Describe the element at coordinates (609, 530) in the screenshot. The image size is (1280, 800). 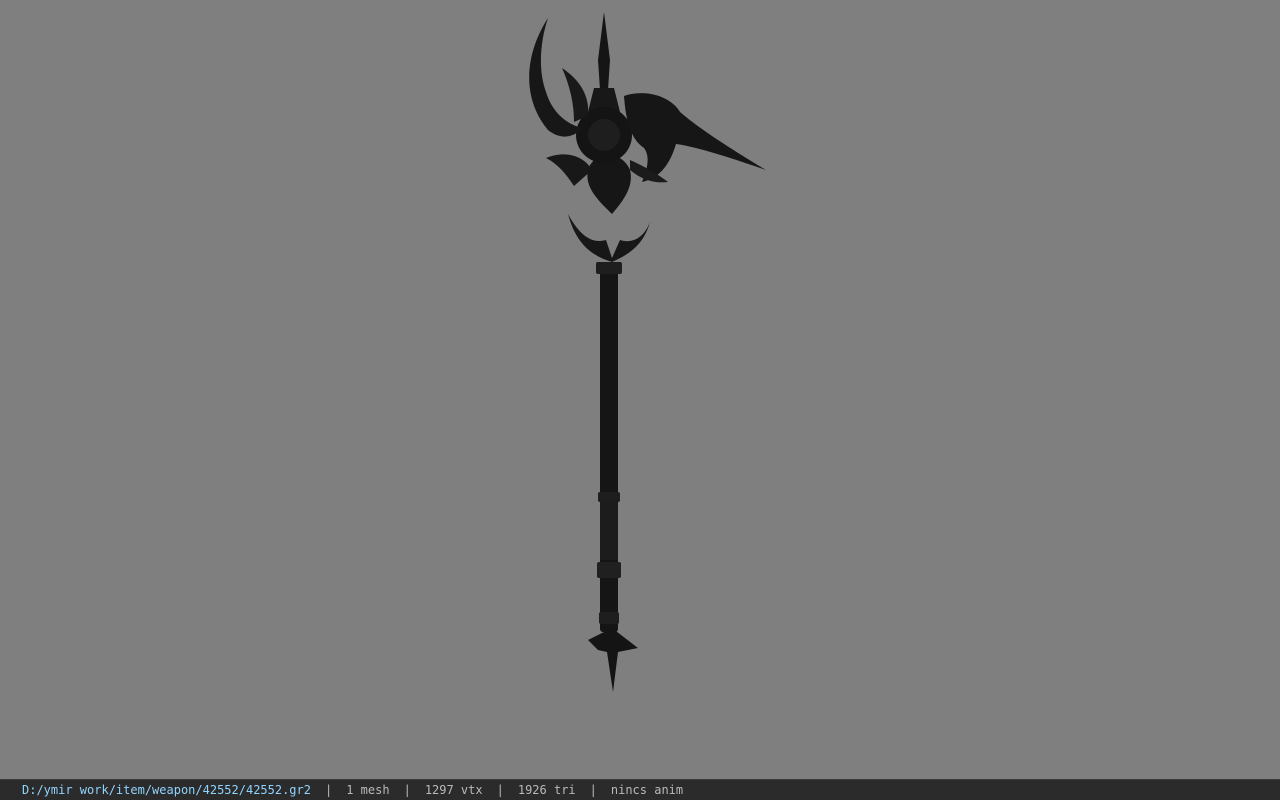
I see `shaft-grip` at that location.